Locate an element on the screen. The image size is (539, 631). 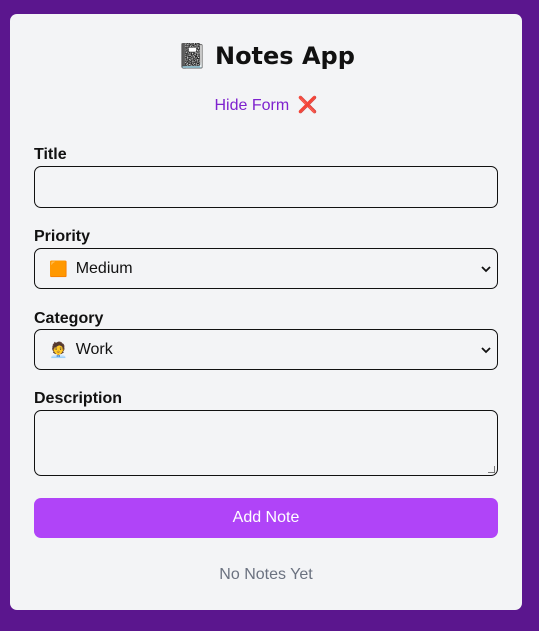
add-note-button: Add Note is located at coordinates (266, 518).